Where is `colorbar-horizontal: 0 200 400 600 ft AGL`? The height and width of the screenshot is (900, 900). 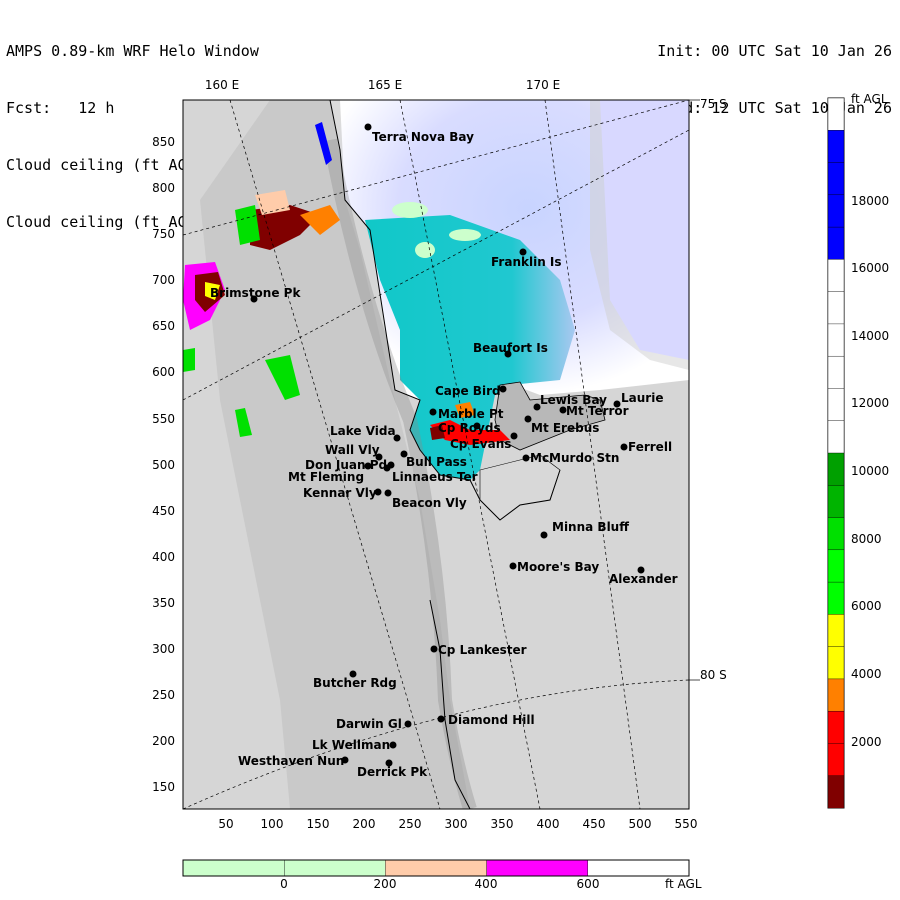
colorbar-horizontal: 0 200 400 600 ft AGL is located at coordinates (442, 875).